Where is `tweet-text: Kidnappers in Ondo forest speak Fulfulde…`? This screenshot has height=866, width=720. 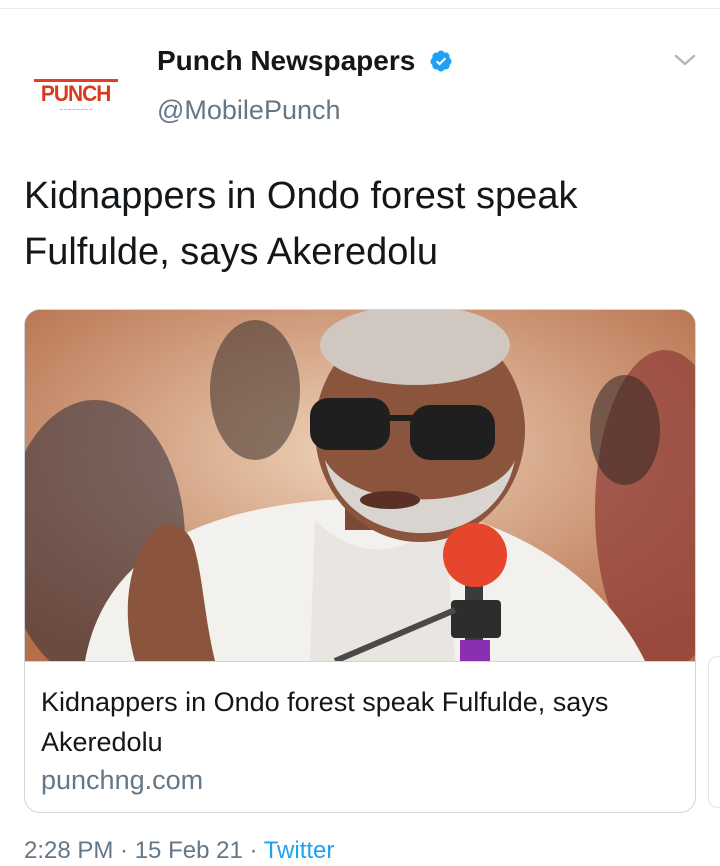 tweet-text: Kidnappers in Ondo forest speak Fulfulde… is located at coordinates (301, 224).